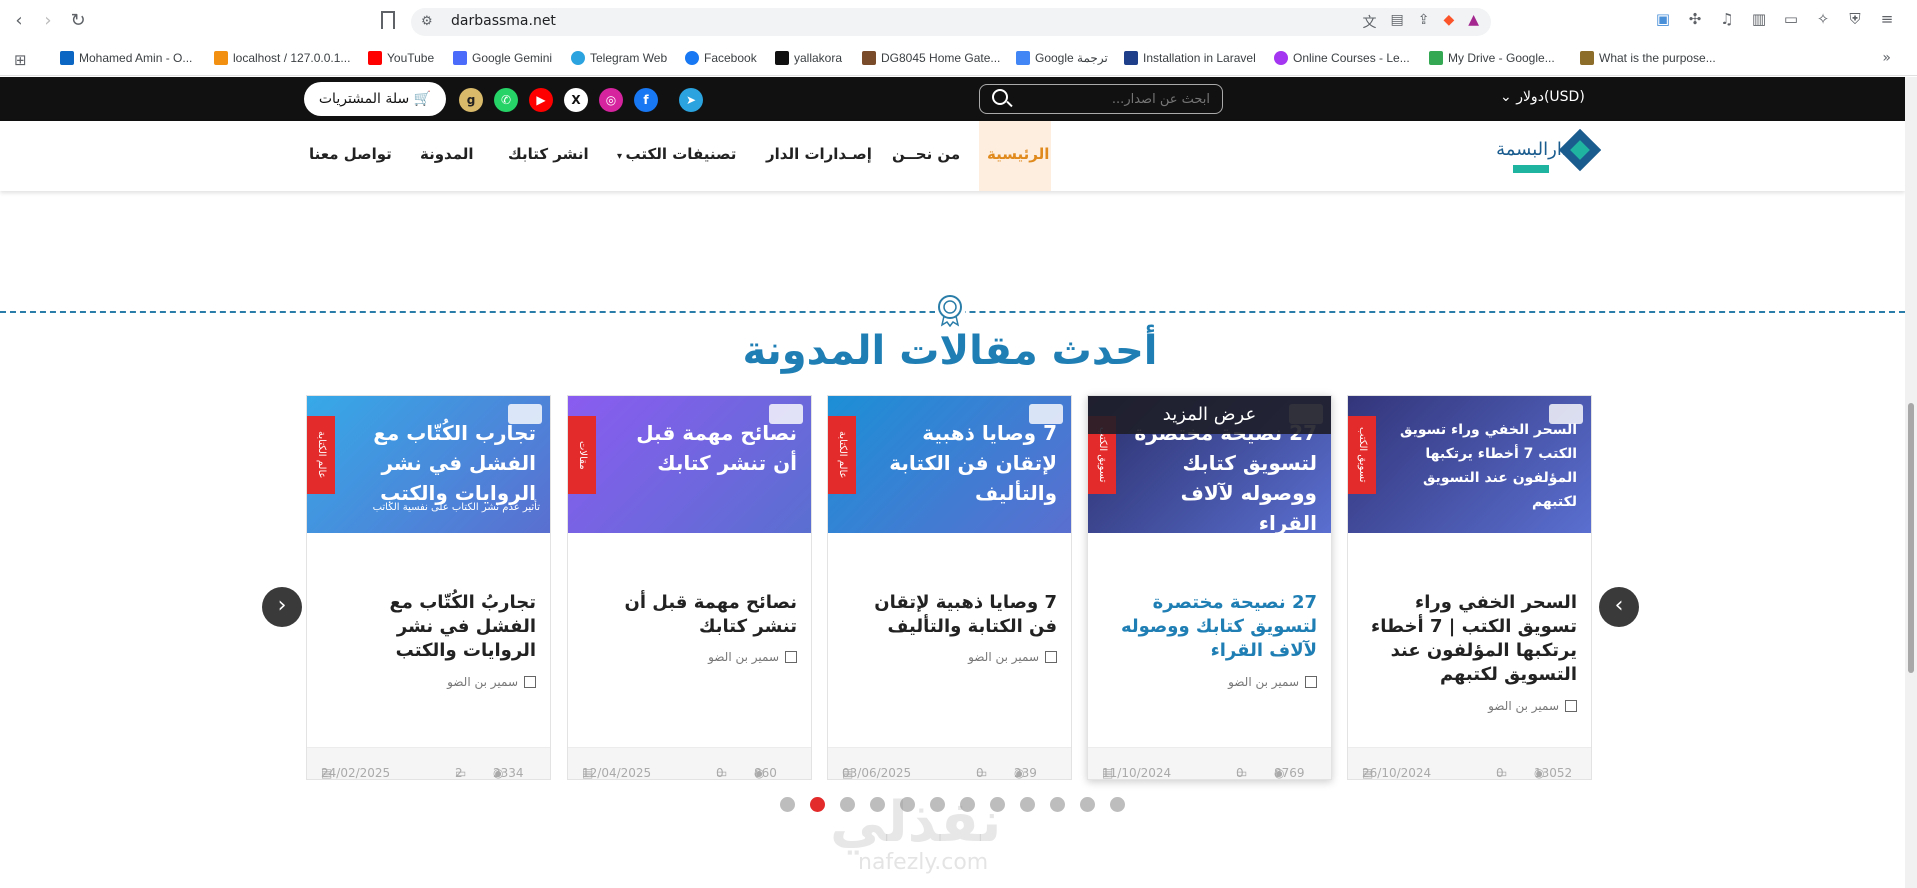 This screenshot has width=1917, height=888. I want to click on sidebar-icon: ▥, so click(1759, 19).